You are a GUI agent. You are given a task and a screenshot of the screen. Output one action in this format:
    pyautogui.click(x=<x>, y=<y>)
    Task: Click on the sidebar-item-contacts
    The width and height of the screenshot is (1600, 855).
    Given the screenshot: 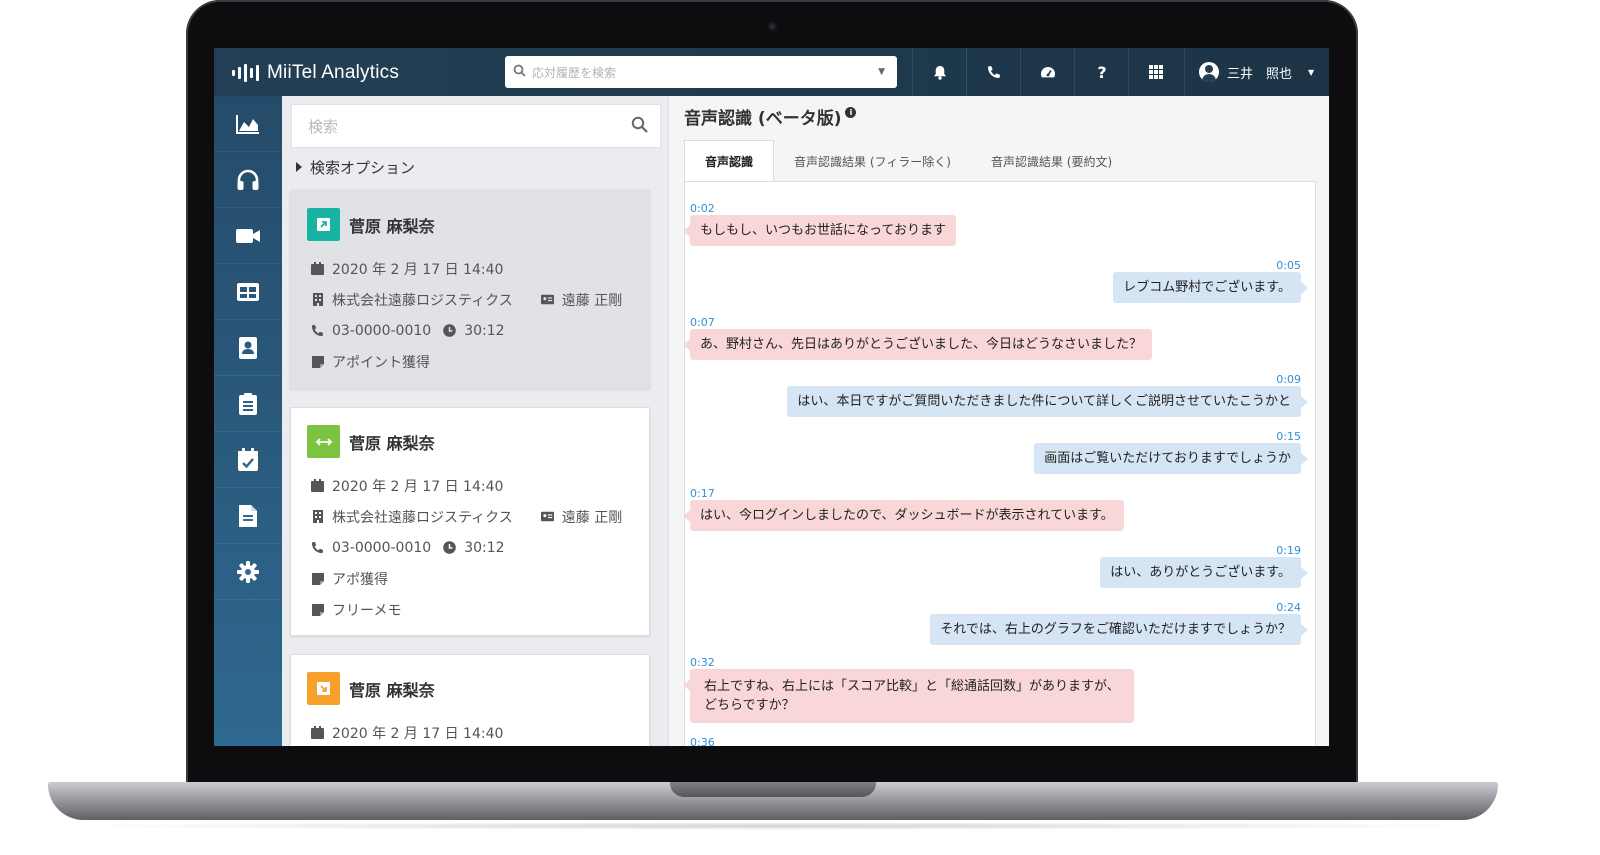 What is the action you would take?
    pyautogui.click(x=248, y=348)
    